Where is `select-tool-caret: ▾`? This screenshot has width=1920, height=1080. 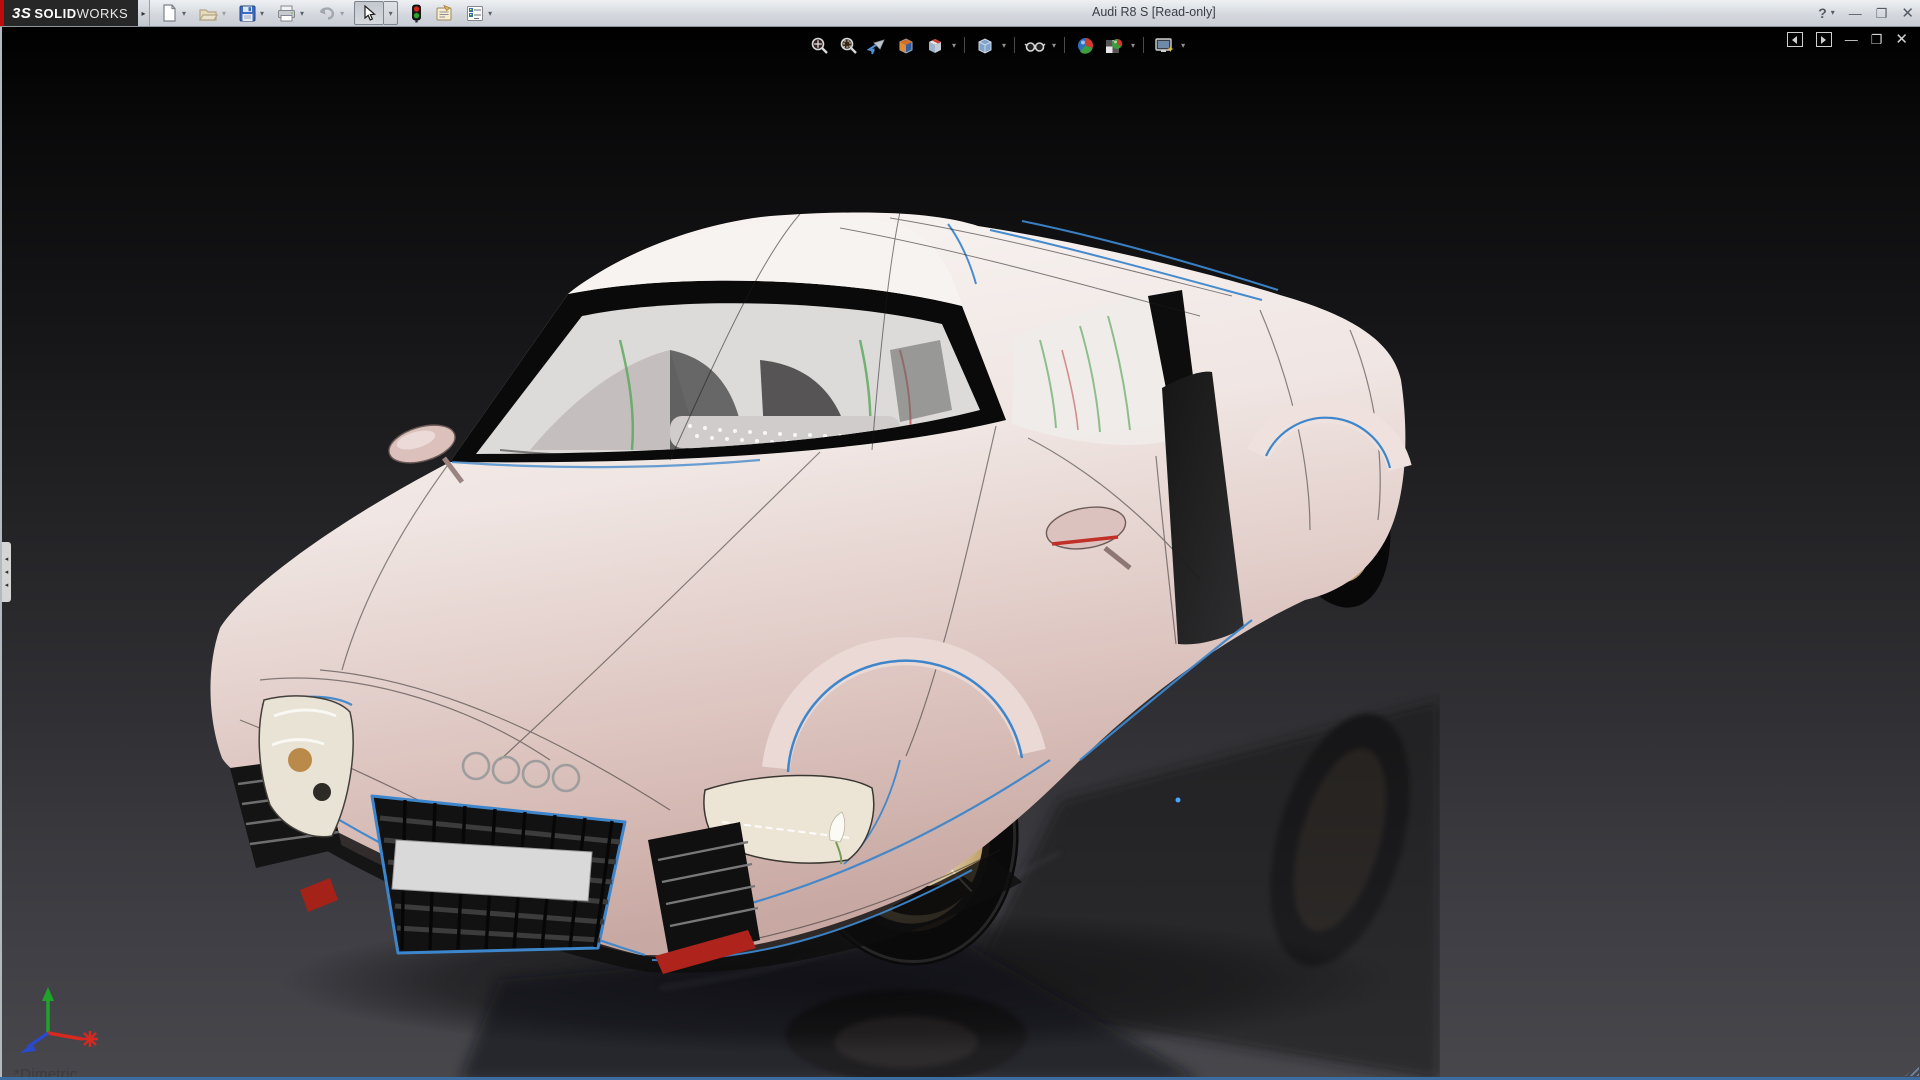 select-tool-caret: ▾ is located at coordinates (391, 13).